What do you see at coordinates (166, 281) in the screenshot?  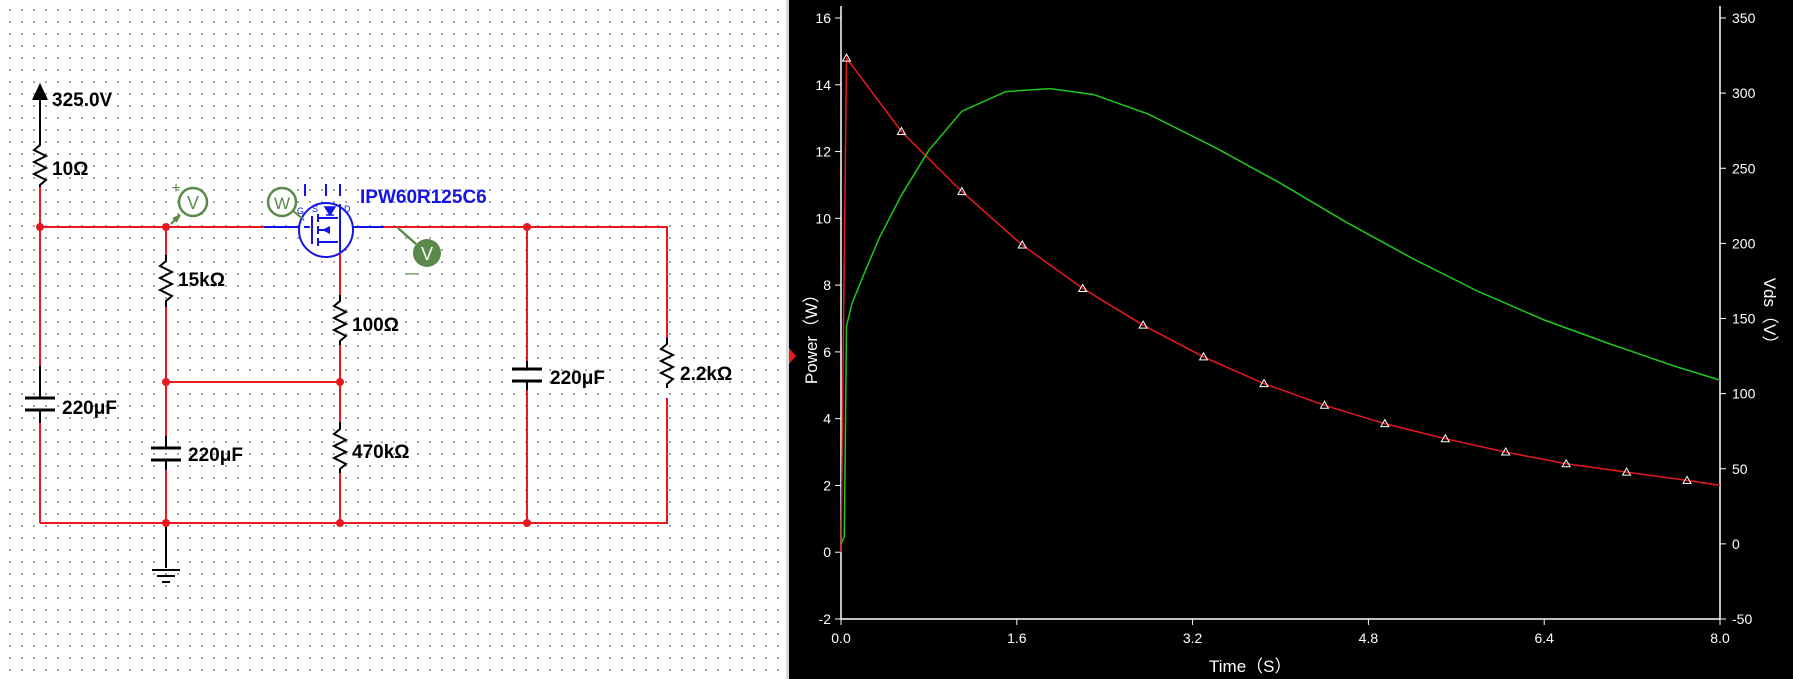 I see `resistor-15k` at bounding box center [166, 281].